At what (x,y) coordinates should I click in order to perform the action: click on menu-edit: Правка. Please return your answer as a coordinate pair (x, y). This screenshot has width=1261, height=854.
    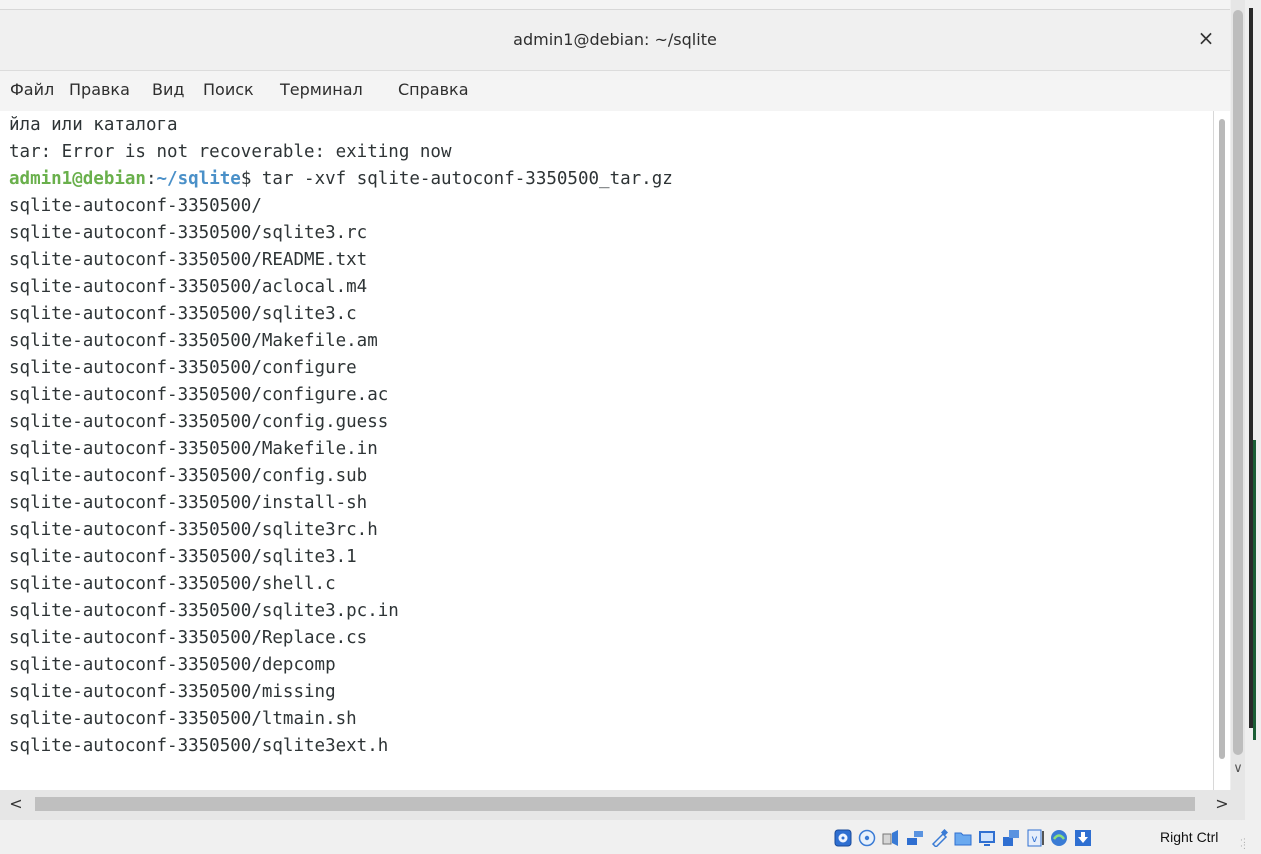
    Looking at the image, I should click on (99, 89).